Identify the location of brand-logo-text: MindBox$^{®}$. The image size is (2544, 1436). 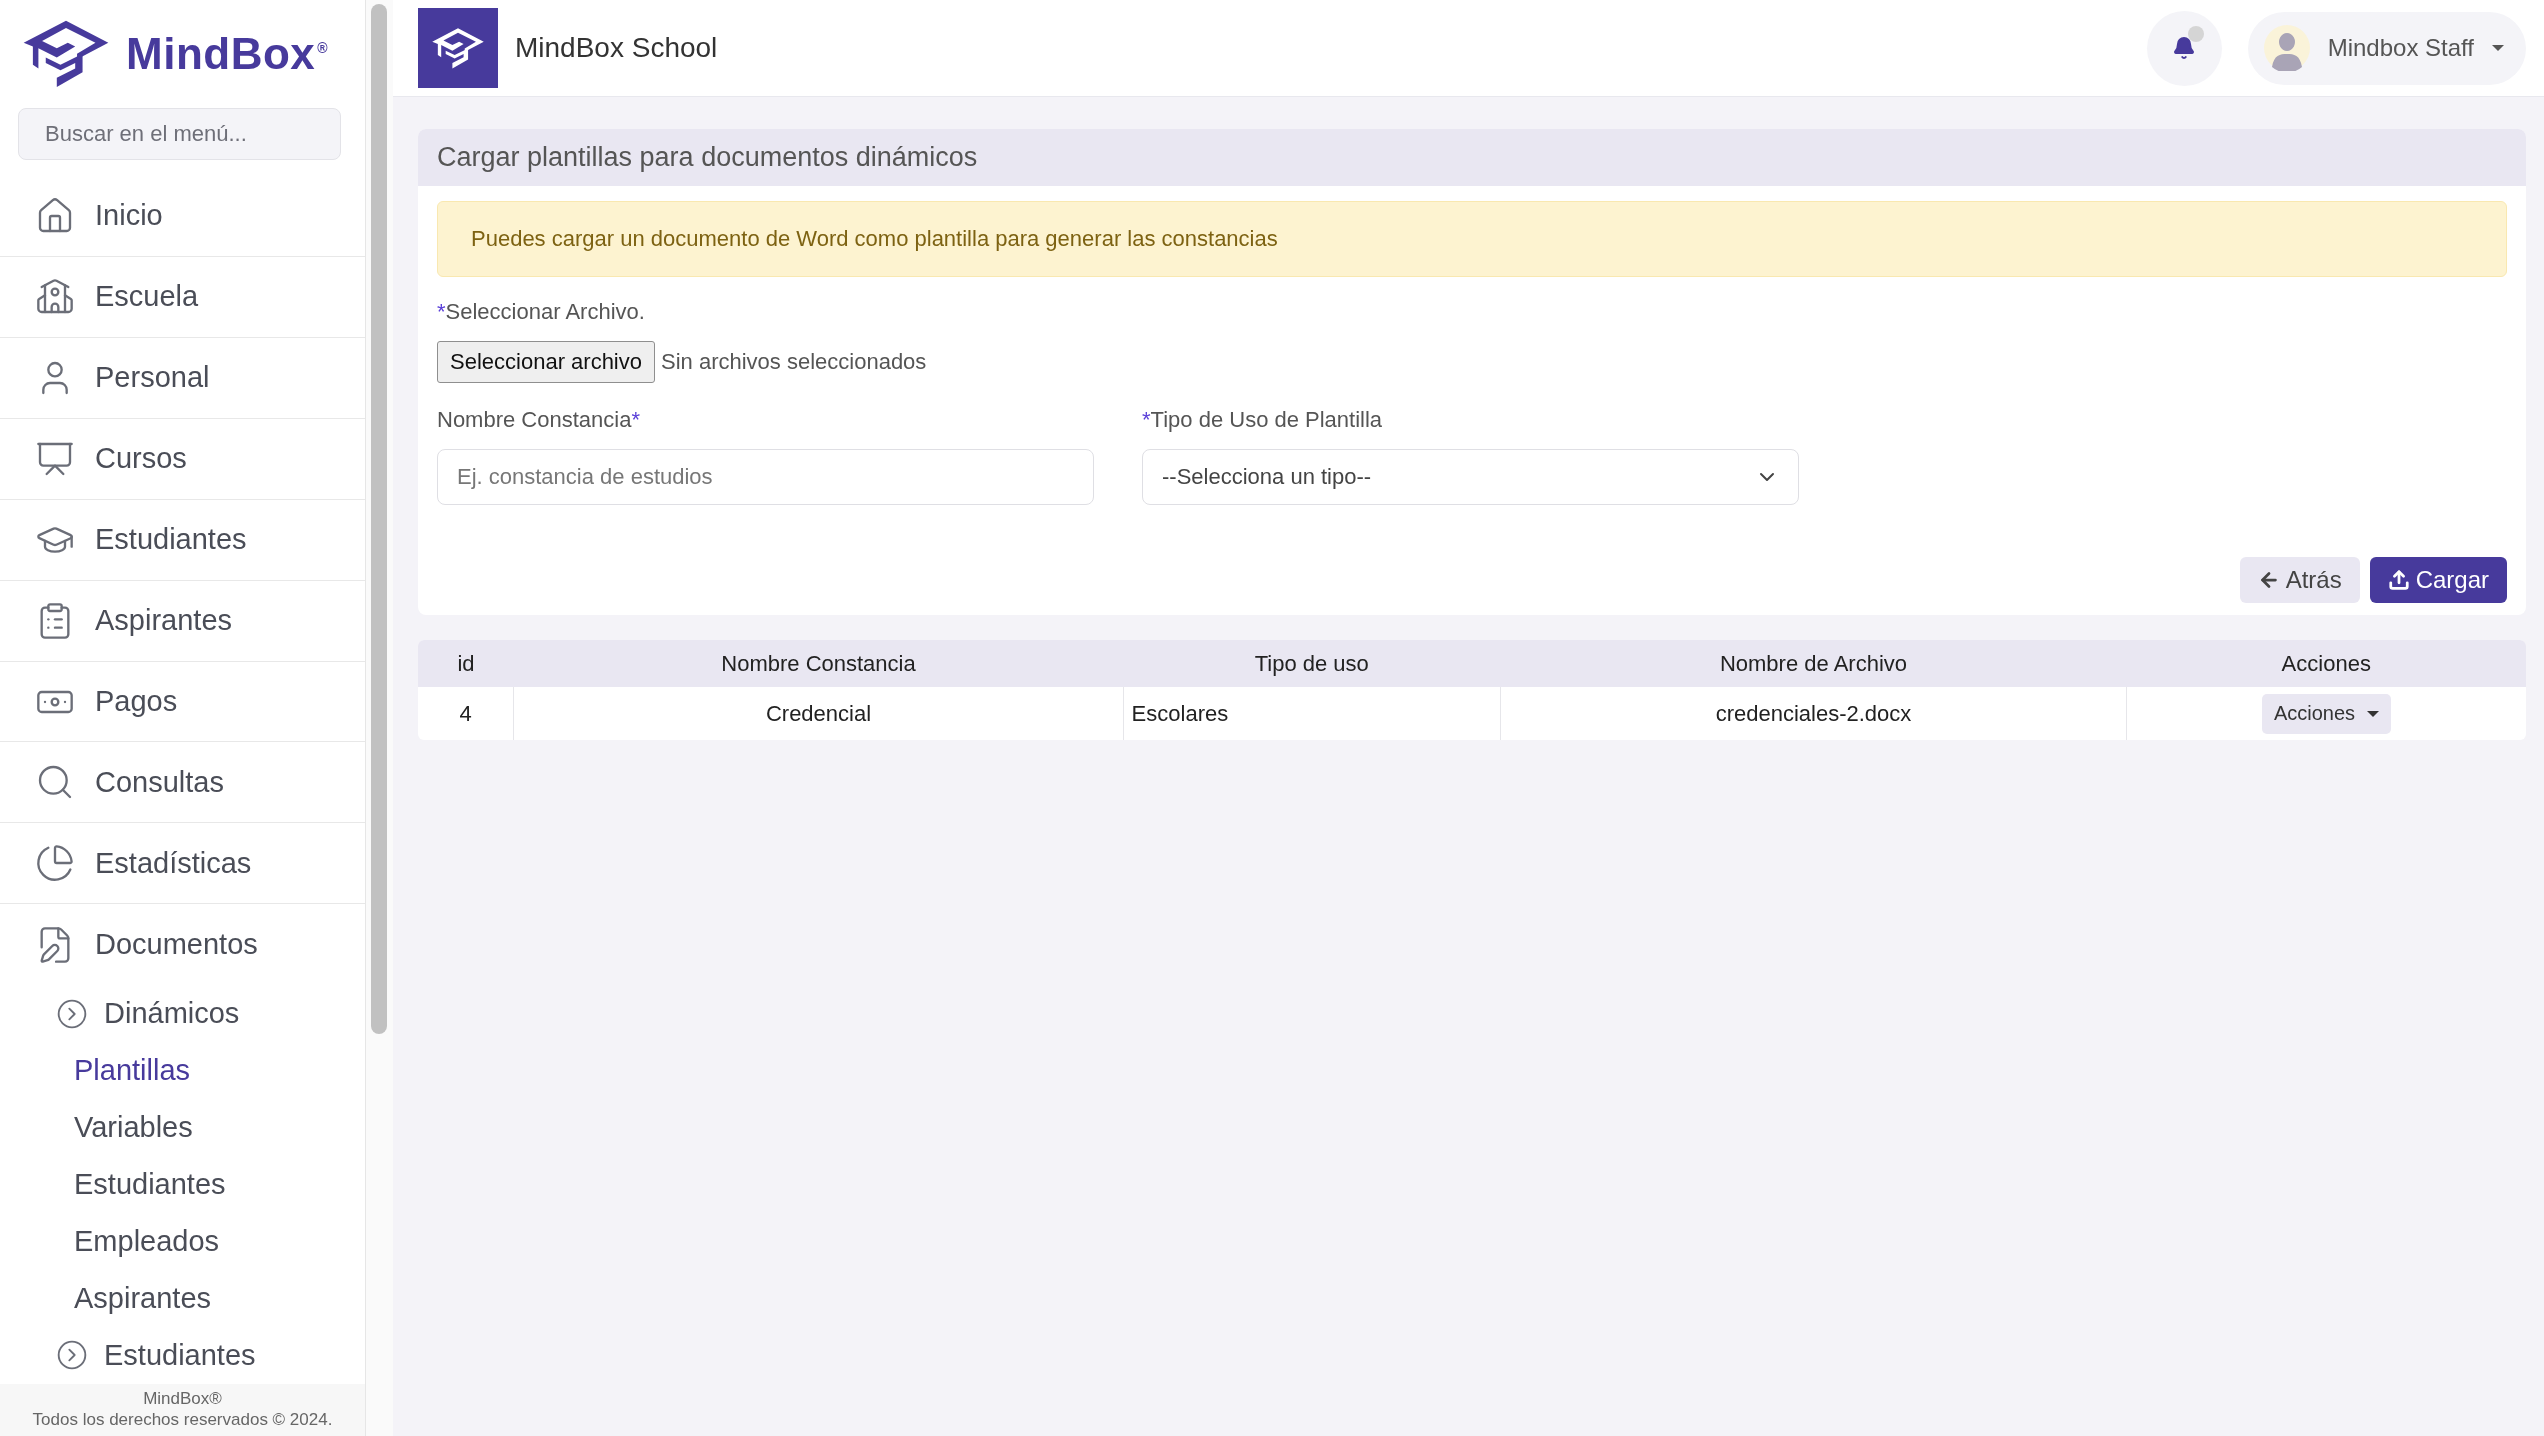
(227, 53).